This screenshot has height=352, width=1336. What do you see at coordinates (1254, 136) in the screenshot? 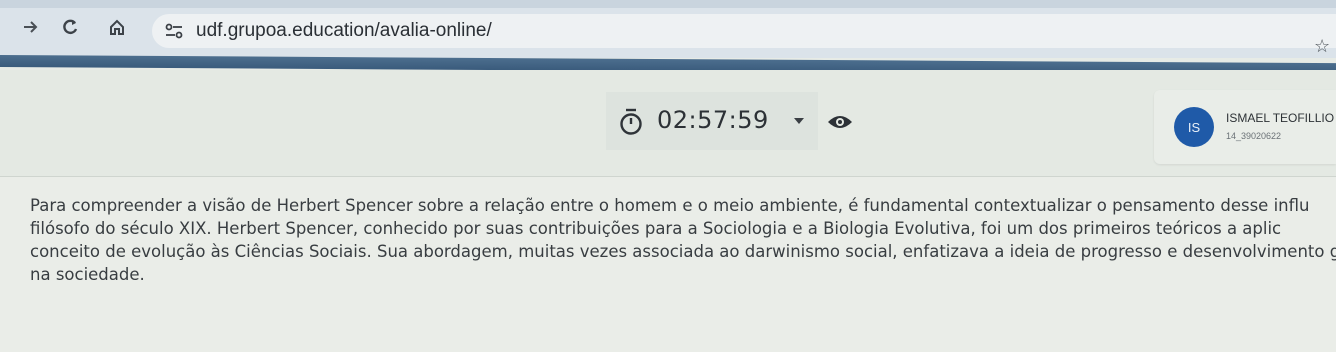
I see `user-id: 14_39020622` at bounding box center [1254, 136].